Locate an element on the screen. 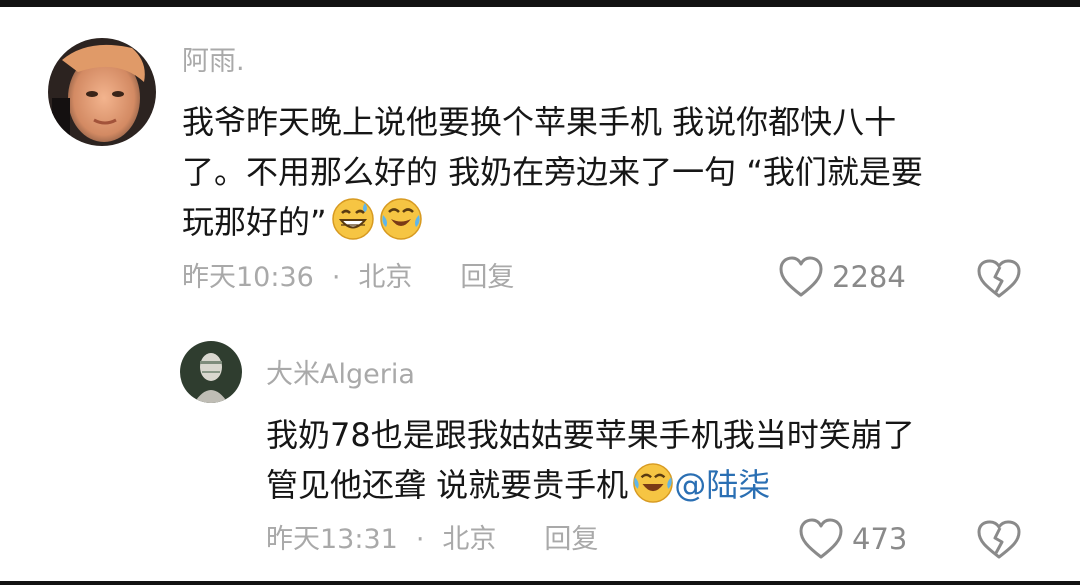 The image size is (1080, 585). comment-time: 昨天10:36 is located at coordinates (248, 277).